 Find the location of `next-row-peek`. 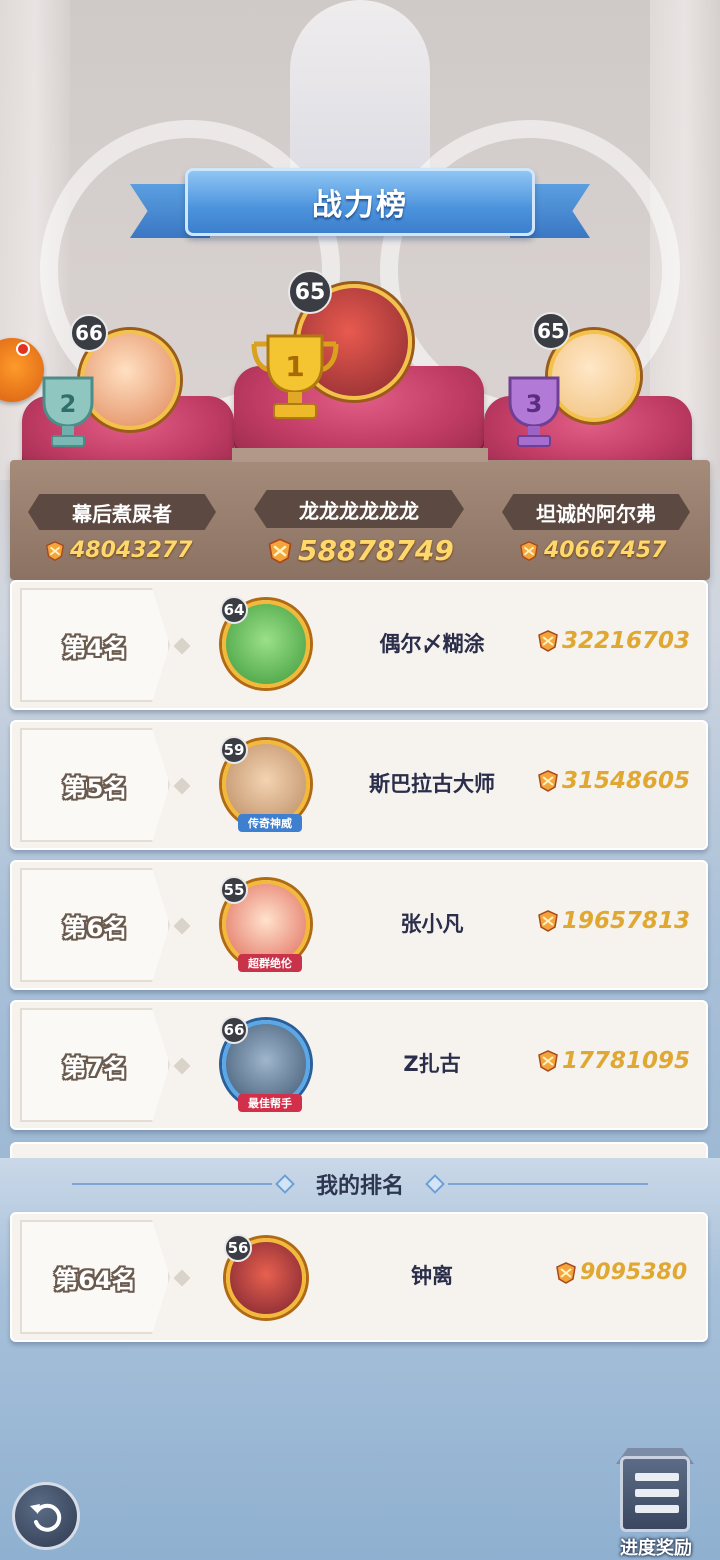

next-row-peek is located at coordinates (359, 1150).